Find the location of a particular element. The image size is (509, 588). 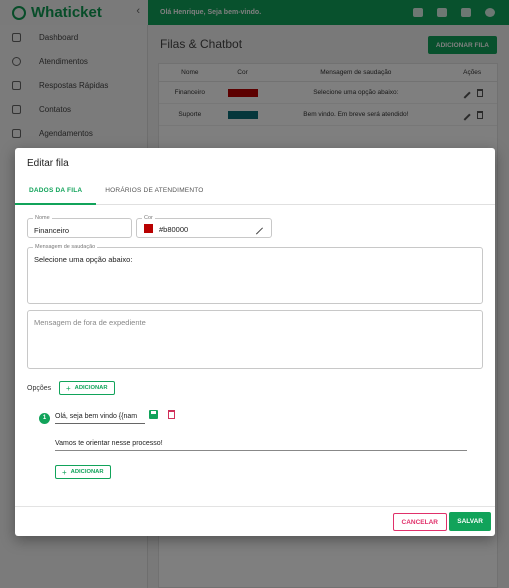

out-of-hours-placeholder: Mensagem de fora de expediente is located at coordinates (90, 322).